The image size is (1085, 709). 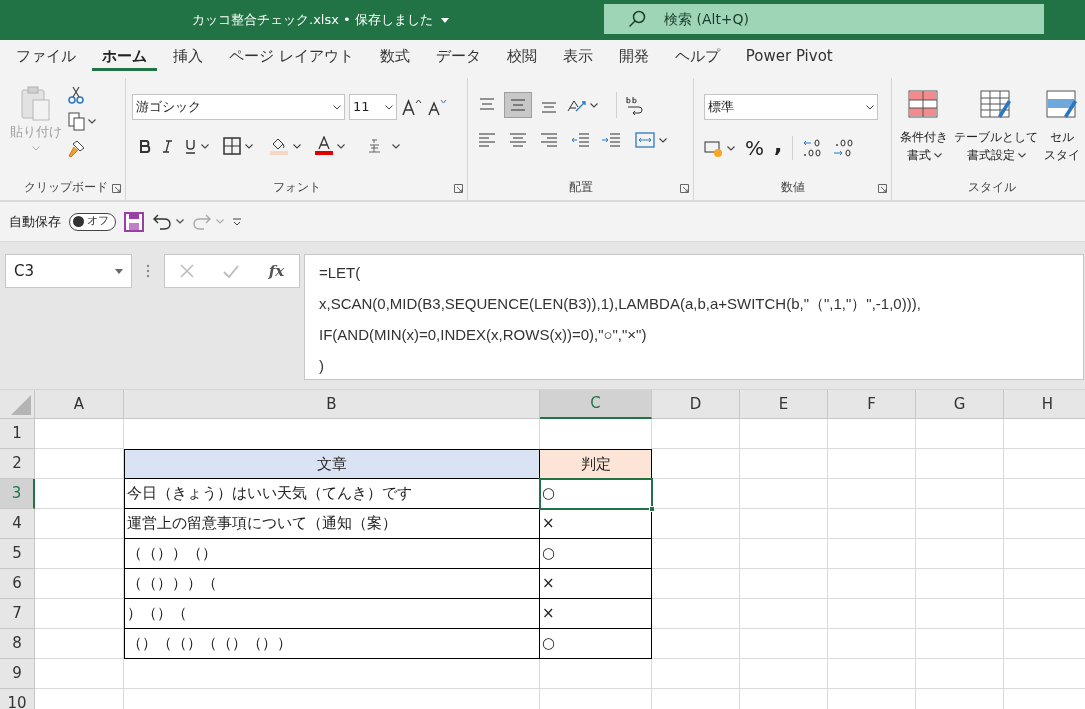 I want to click on search-field: 検索 (Alt+Q), so click(x=824, y=19).